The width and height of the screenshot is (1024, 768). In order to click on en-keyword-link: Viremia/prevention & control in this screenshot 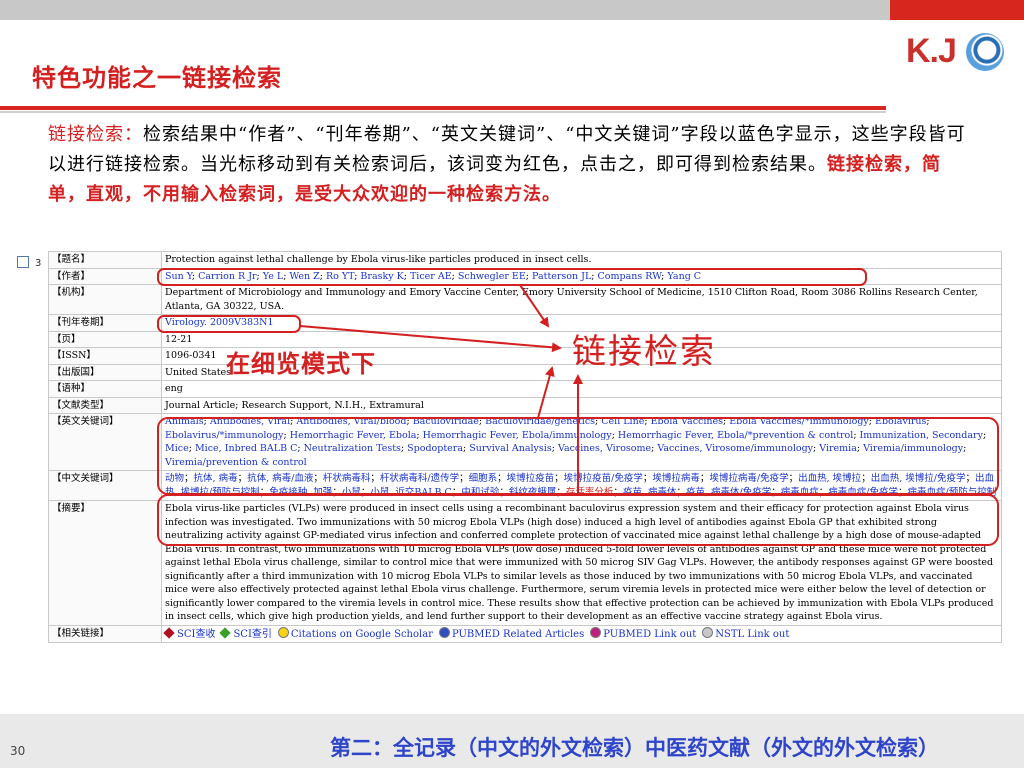, I will do `click(236, 462)`.